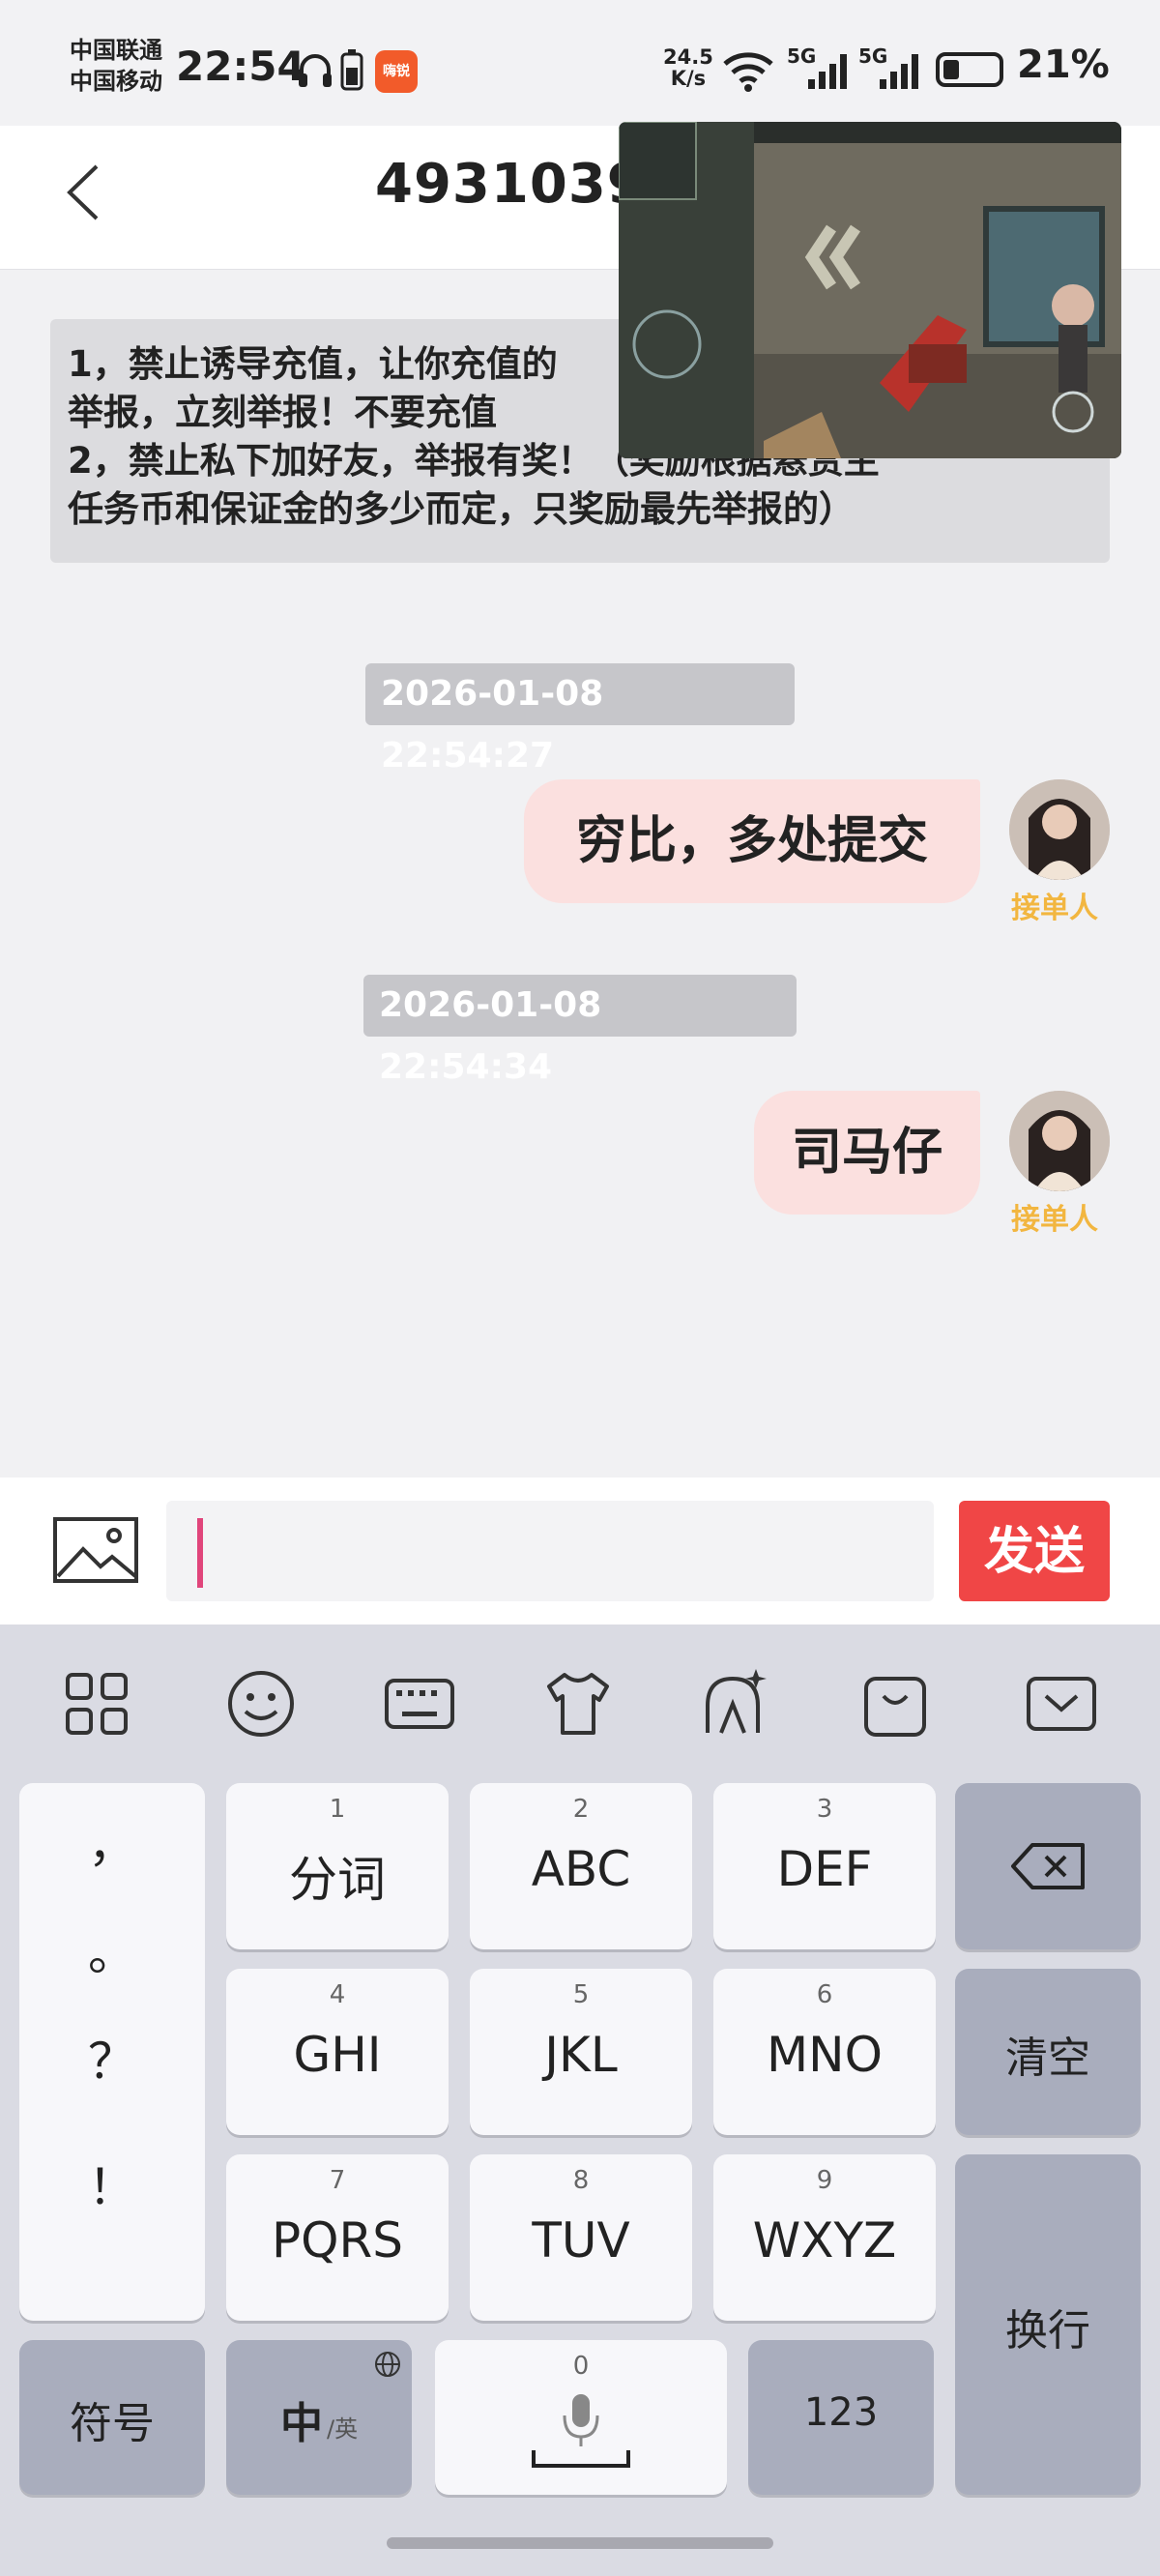 The height and width of the screenshot is (2576, 1160). Describe the element at coordinates (550, 1551) in the screenshot. I see `message-input` at that location.